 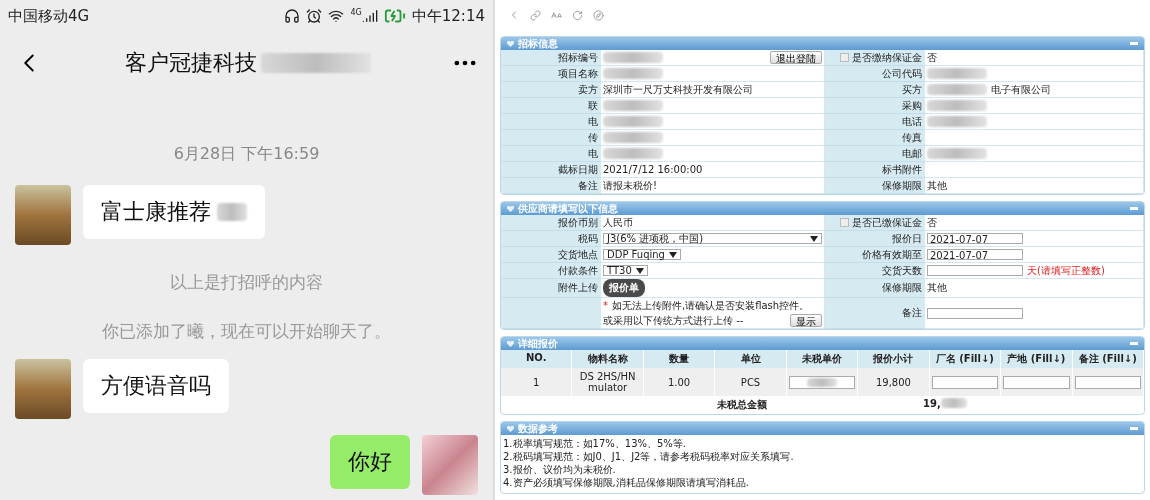 What do you see at coordinates (672, 254) in the screenshot?
I see `caret-icon` at bounding box center [672, 254].